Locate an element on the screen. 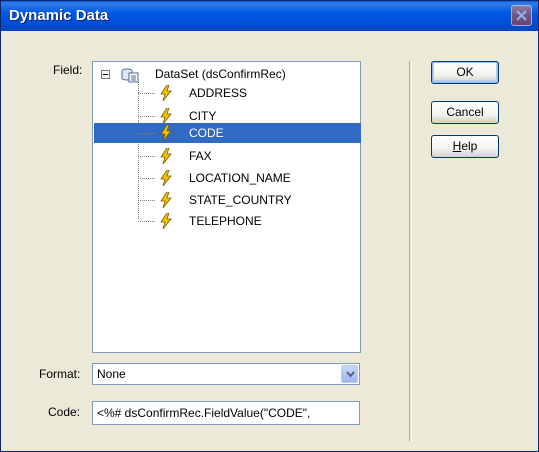 This screenshot has height=452, width=539. format-select: None is located at coordinates (226, 374).